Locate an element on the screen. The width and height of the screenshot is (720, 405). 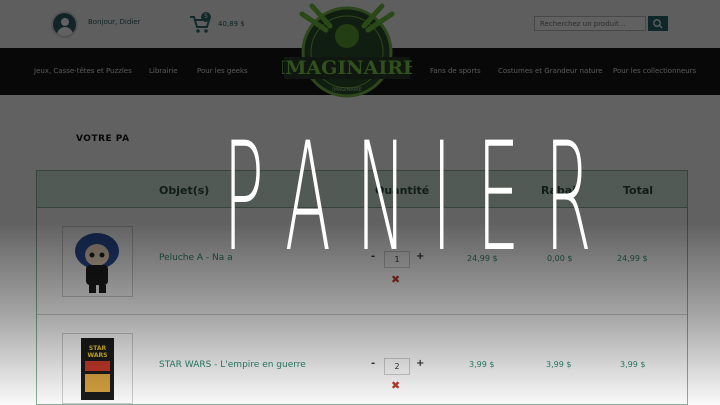
svg-text: WARS is located at coordinates (98, 355).